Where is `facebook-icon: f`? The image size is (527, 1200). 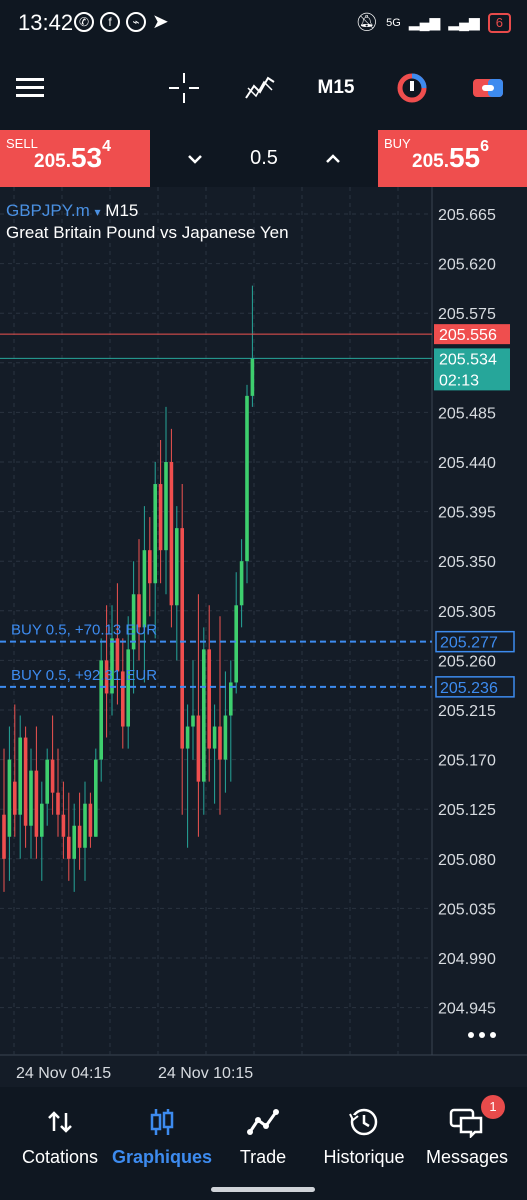
facebook-icon: f is located at coordinates (110, 22).